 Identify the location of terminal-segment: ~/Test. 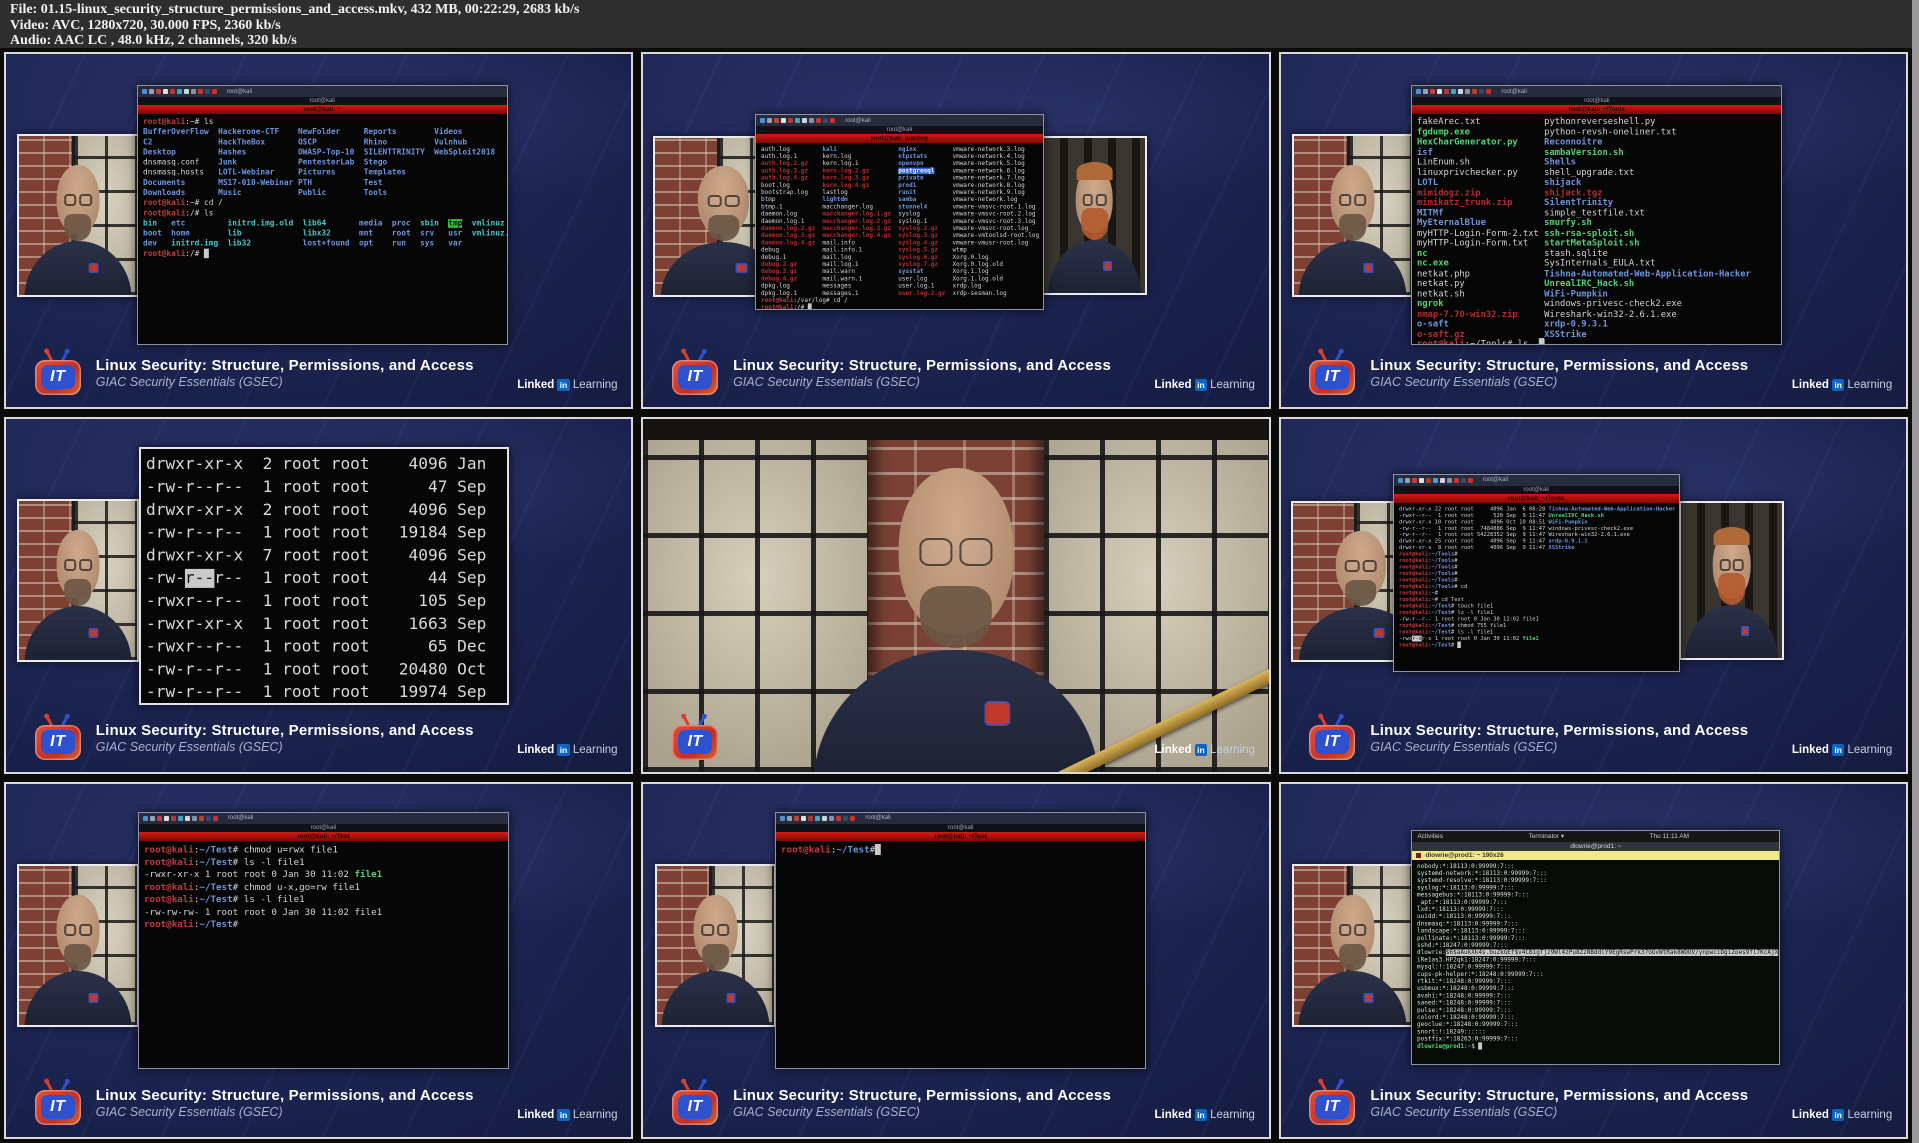
(1441, 612).